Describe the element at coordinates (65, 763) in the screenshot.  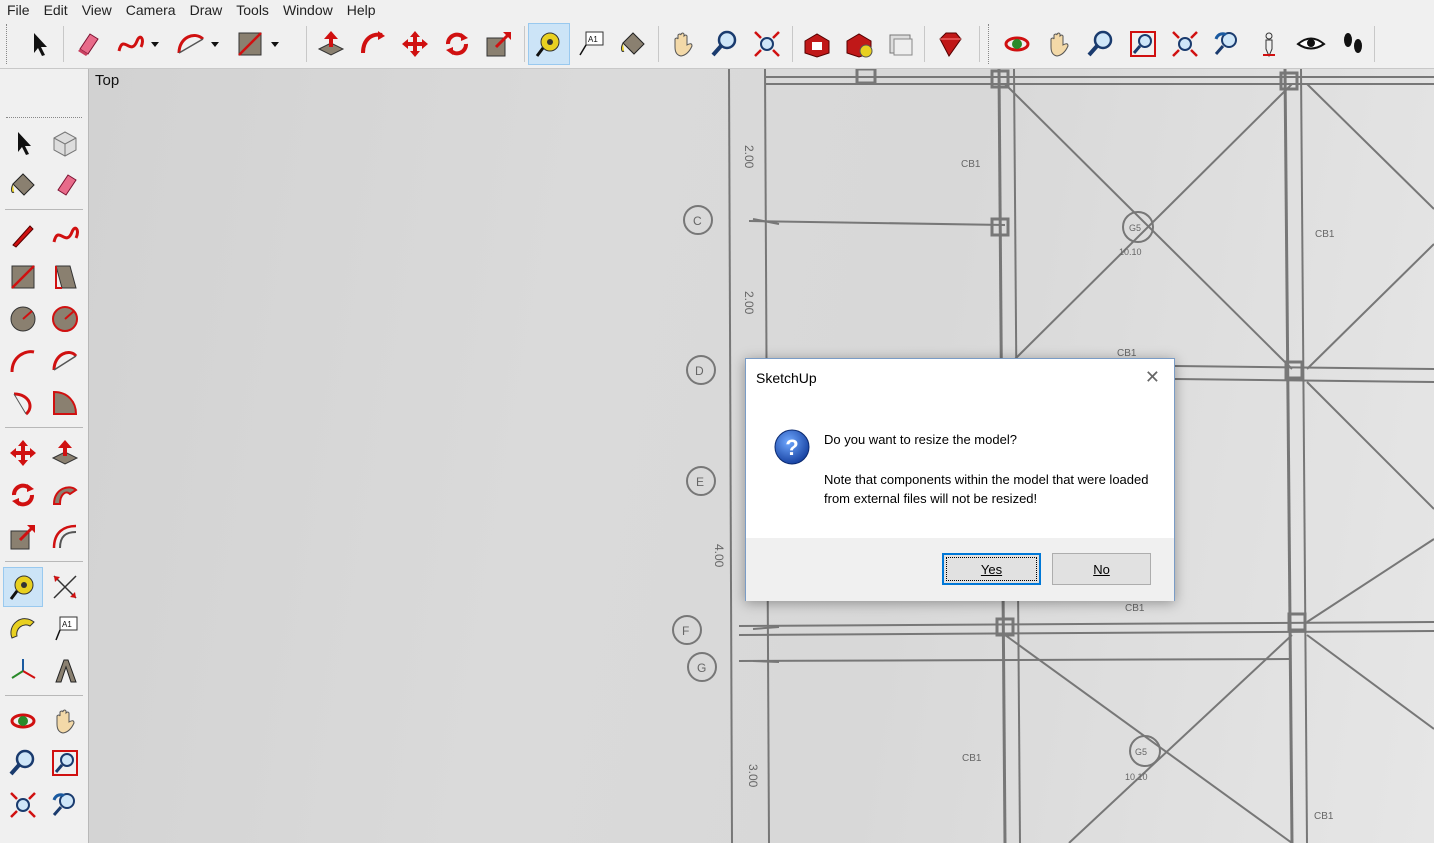
I see `palette-zoom-window-button` at that location.